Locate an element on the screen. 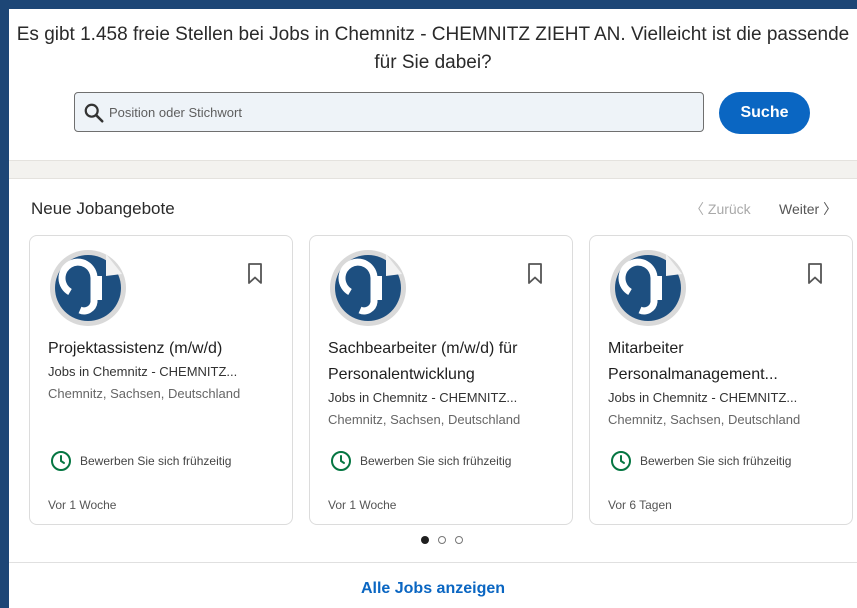  job-title: Projektassistenz (m/w/d) is located at coordinates (163, 349).